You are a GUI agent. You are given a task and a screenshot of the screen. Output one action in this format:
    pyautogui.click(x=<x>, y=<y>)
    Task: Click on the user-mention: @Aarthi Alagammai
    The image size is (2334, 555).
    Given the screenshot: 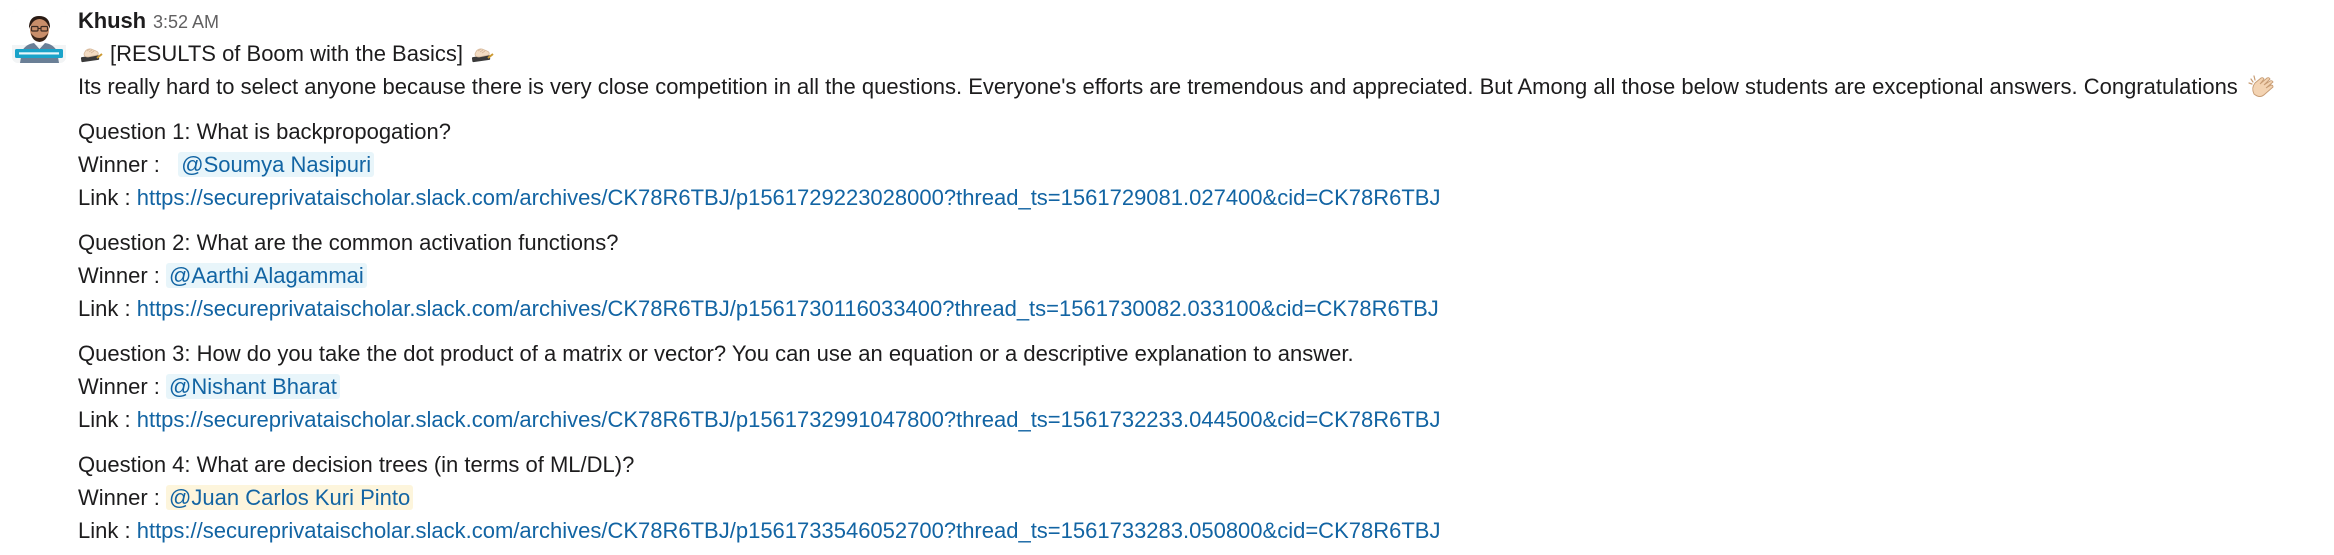 What is the action you would take?
    pyautogui.click(x=266, y=275)
    